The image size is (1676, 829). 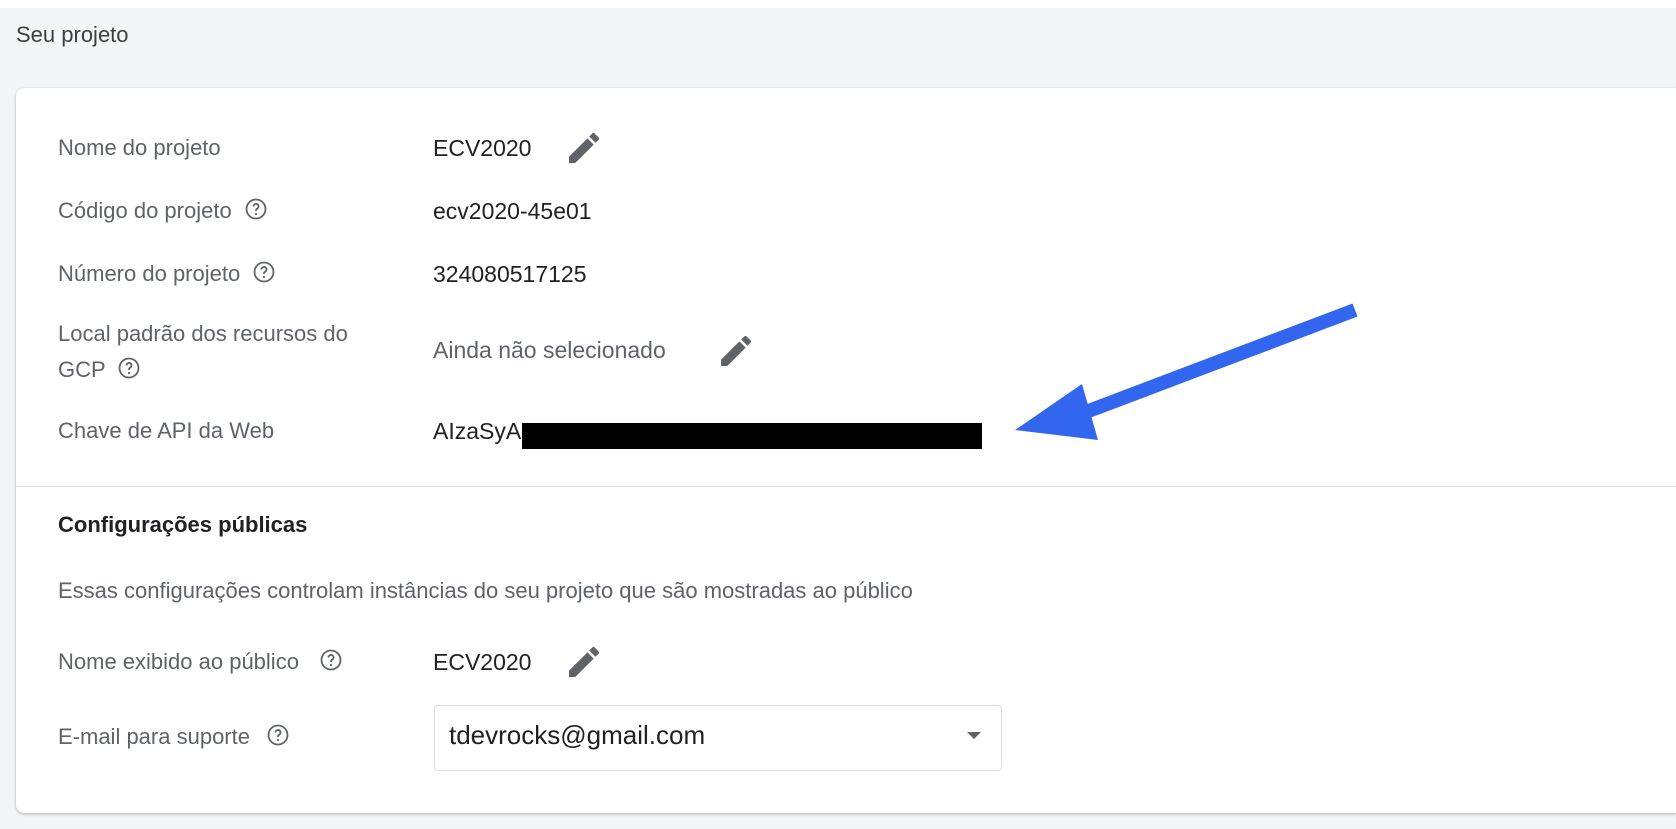 What do you see at coordinates (163, 211) in the screenshot?
I see `project-id-label: Código do projeto` at bounding box center [163, 211].